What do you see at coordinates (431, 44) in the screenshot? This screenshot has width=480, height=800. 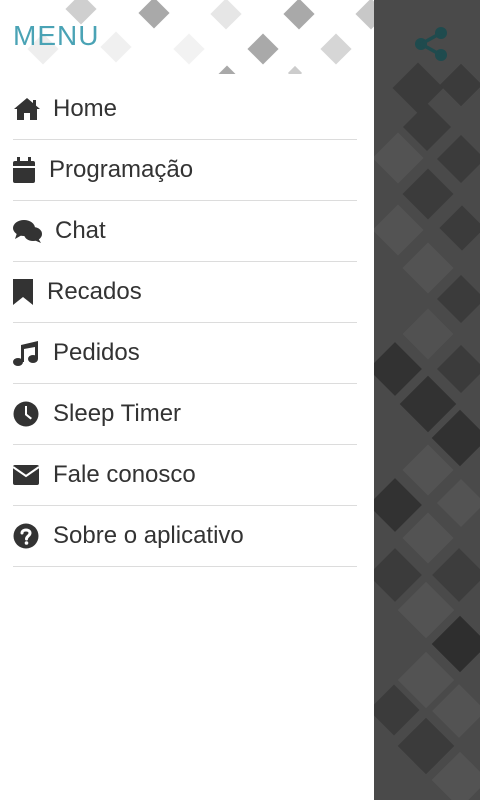 I see `share-icon` at bounding box center [431, 44].